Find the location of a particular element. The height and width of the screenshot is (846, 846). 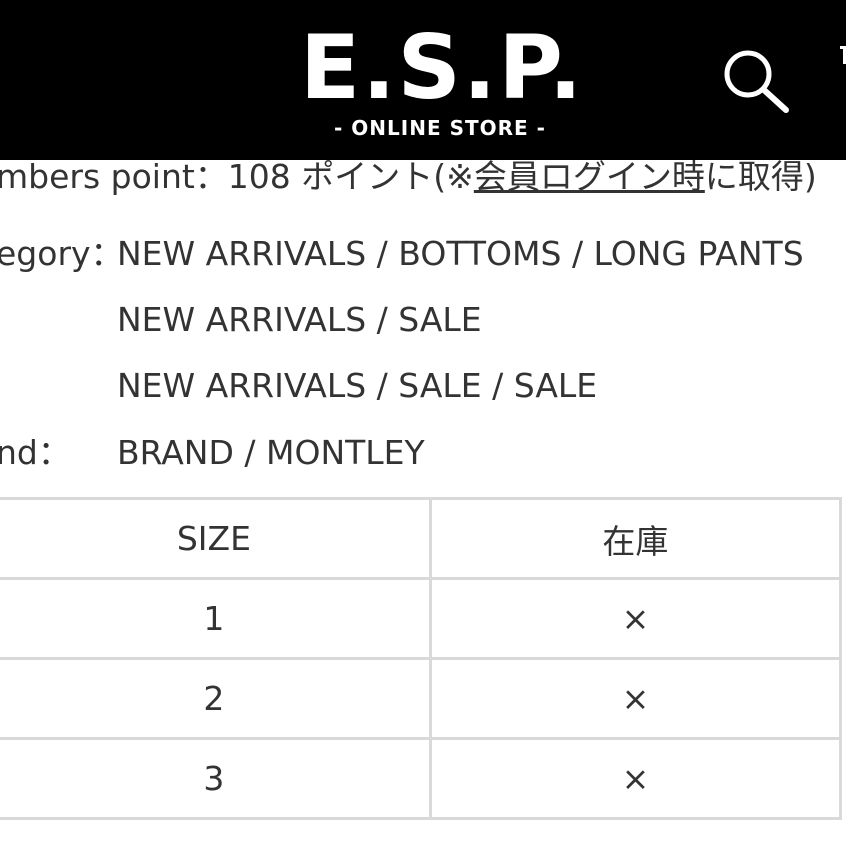

logo-tagline: - ONLINE STORE - is located at coordinates (440, 128).